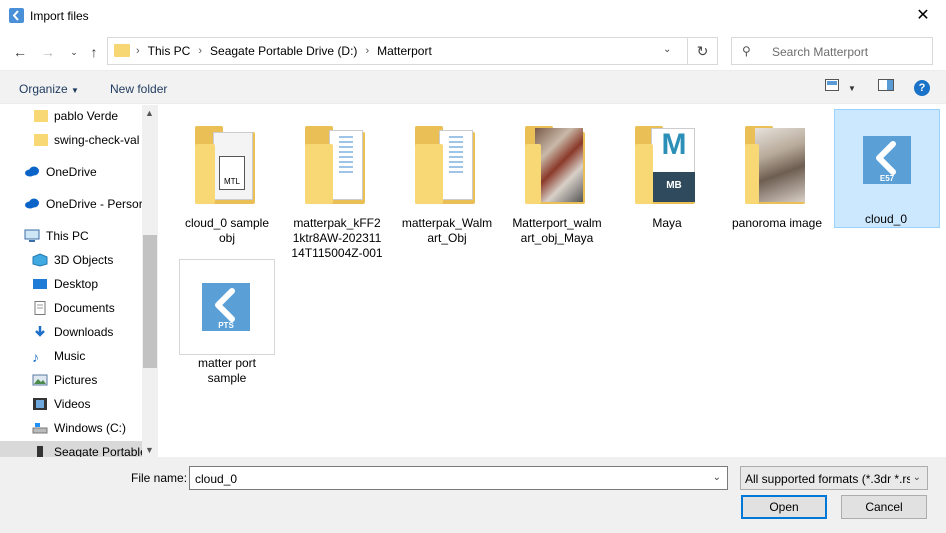  Describe the element at coordinates (169, 51) in the screenshot. I see `breadcrumb-this-pc: This PC` at that location.